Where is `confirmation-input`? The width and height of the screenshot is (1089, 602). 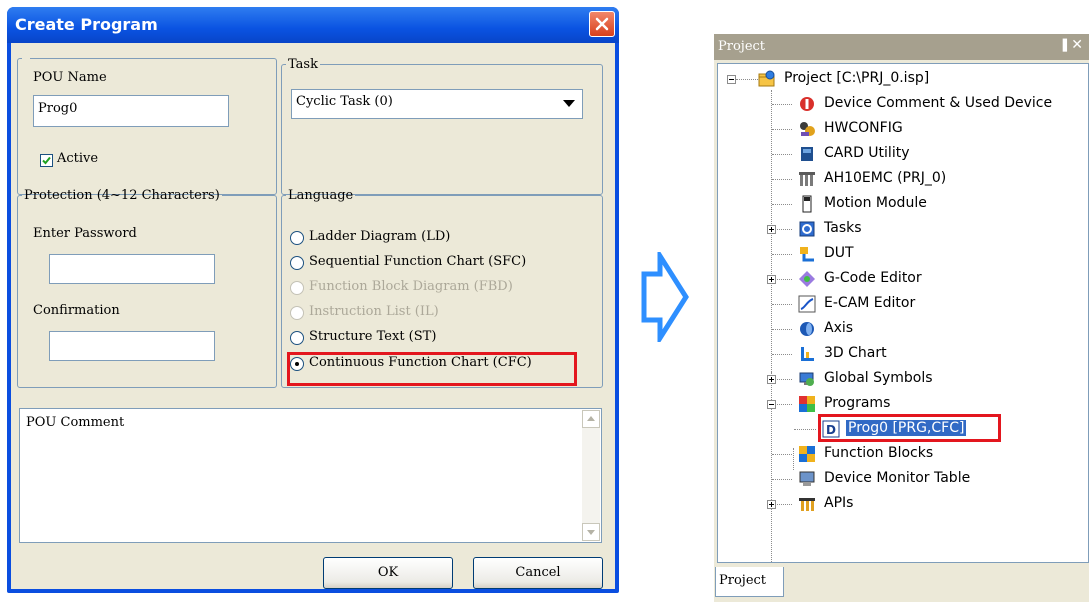 confirmation-input is located at coordinates (132, 346).